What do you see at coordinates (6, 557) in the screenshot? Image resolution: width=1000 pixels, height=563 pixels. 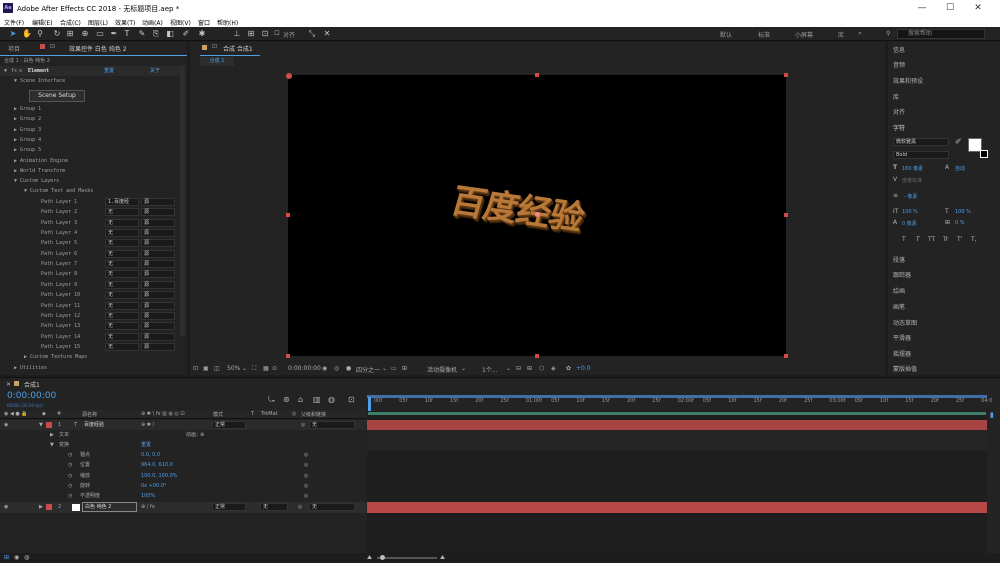 I see `layer-switches-toggle-icon: ⊞` at bounding box center [6, 557].